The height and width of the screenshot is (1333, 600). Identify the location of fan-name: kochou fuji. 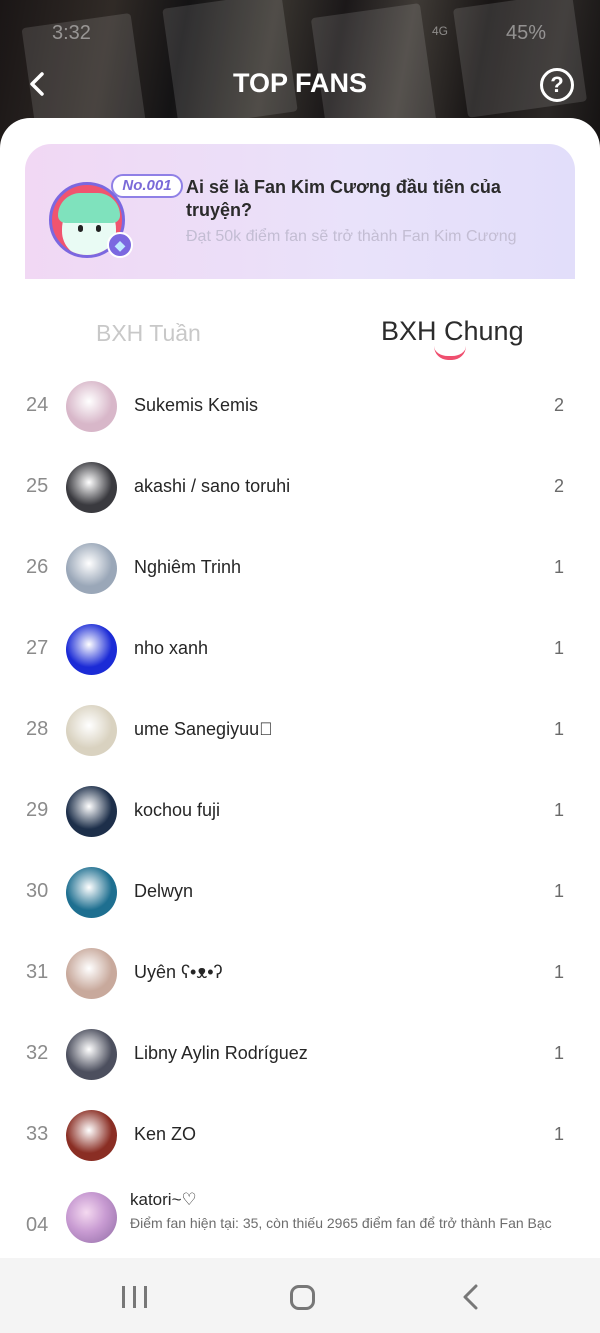
(177, 810).